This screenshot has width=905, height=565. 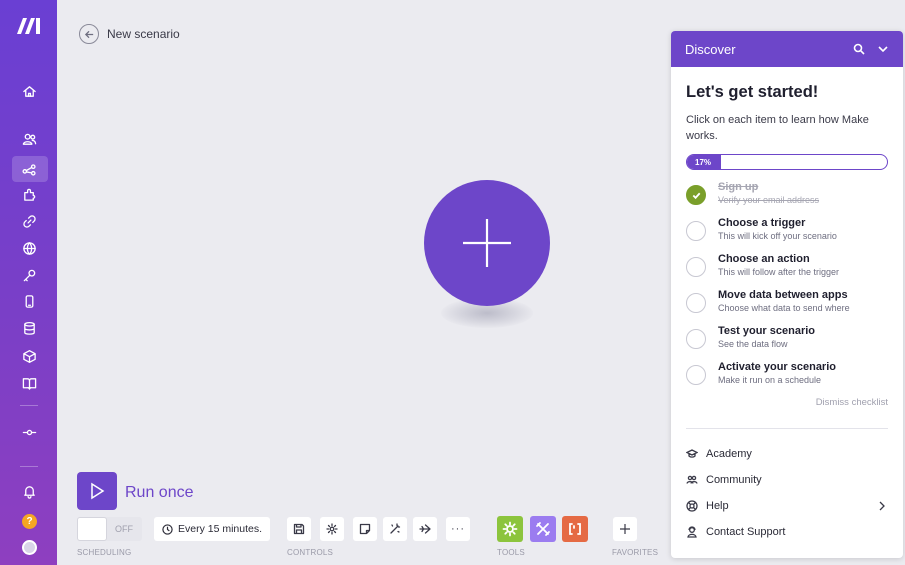 I want to click on settings-button, so click(x=332, y=529).